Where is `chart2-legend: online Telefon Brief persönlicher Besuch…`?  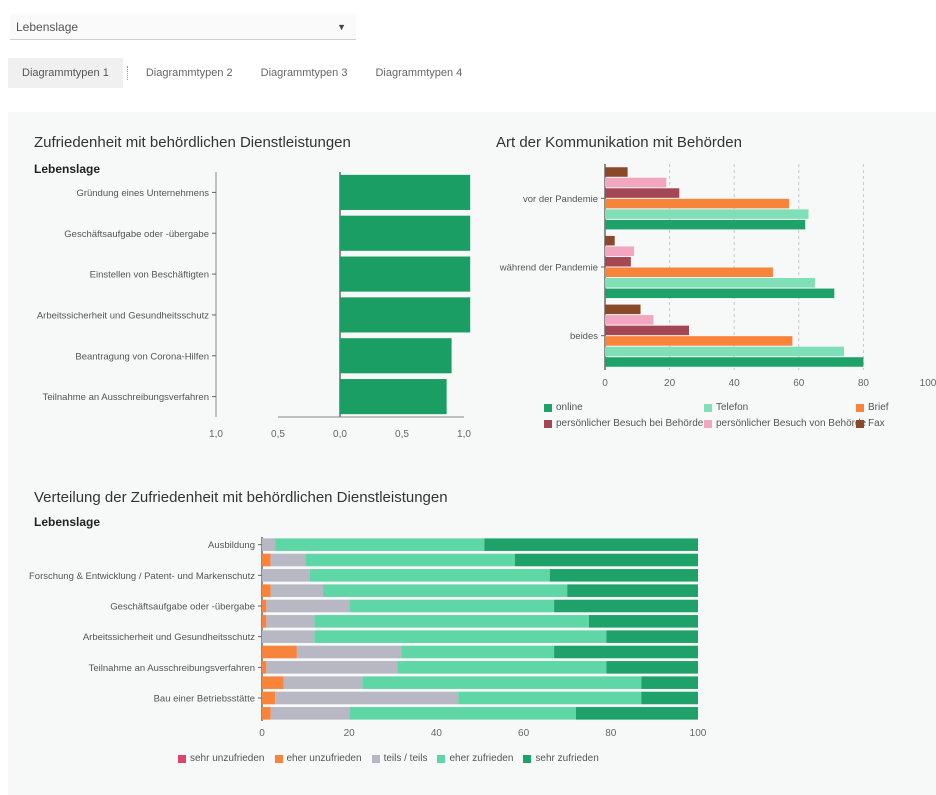
chart2-legend: online Telefon Brief persönlicher Besuch… is located at coordinates (739, 422).